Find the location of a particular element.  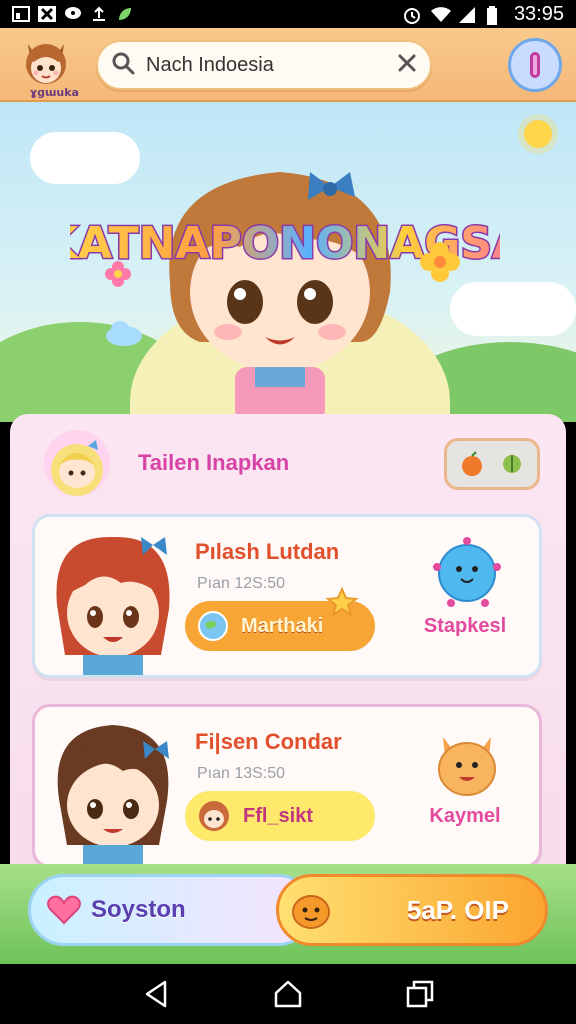

small-cloud-icon is located at coordinates (124, 333).